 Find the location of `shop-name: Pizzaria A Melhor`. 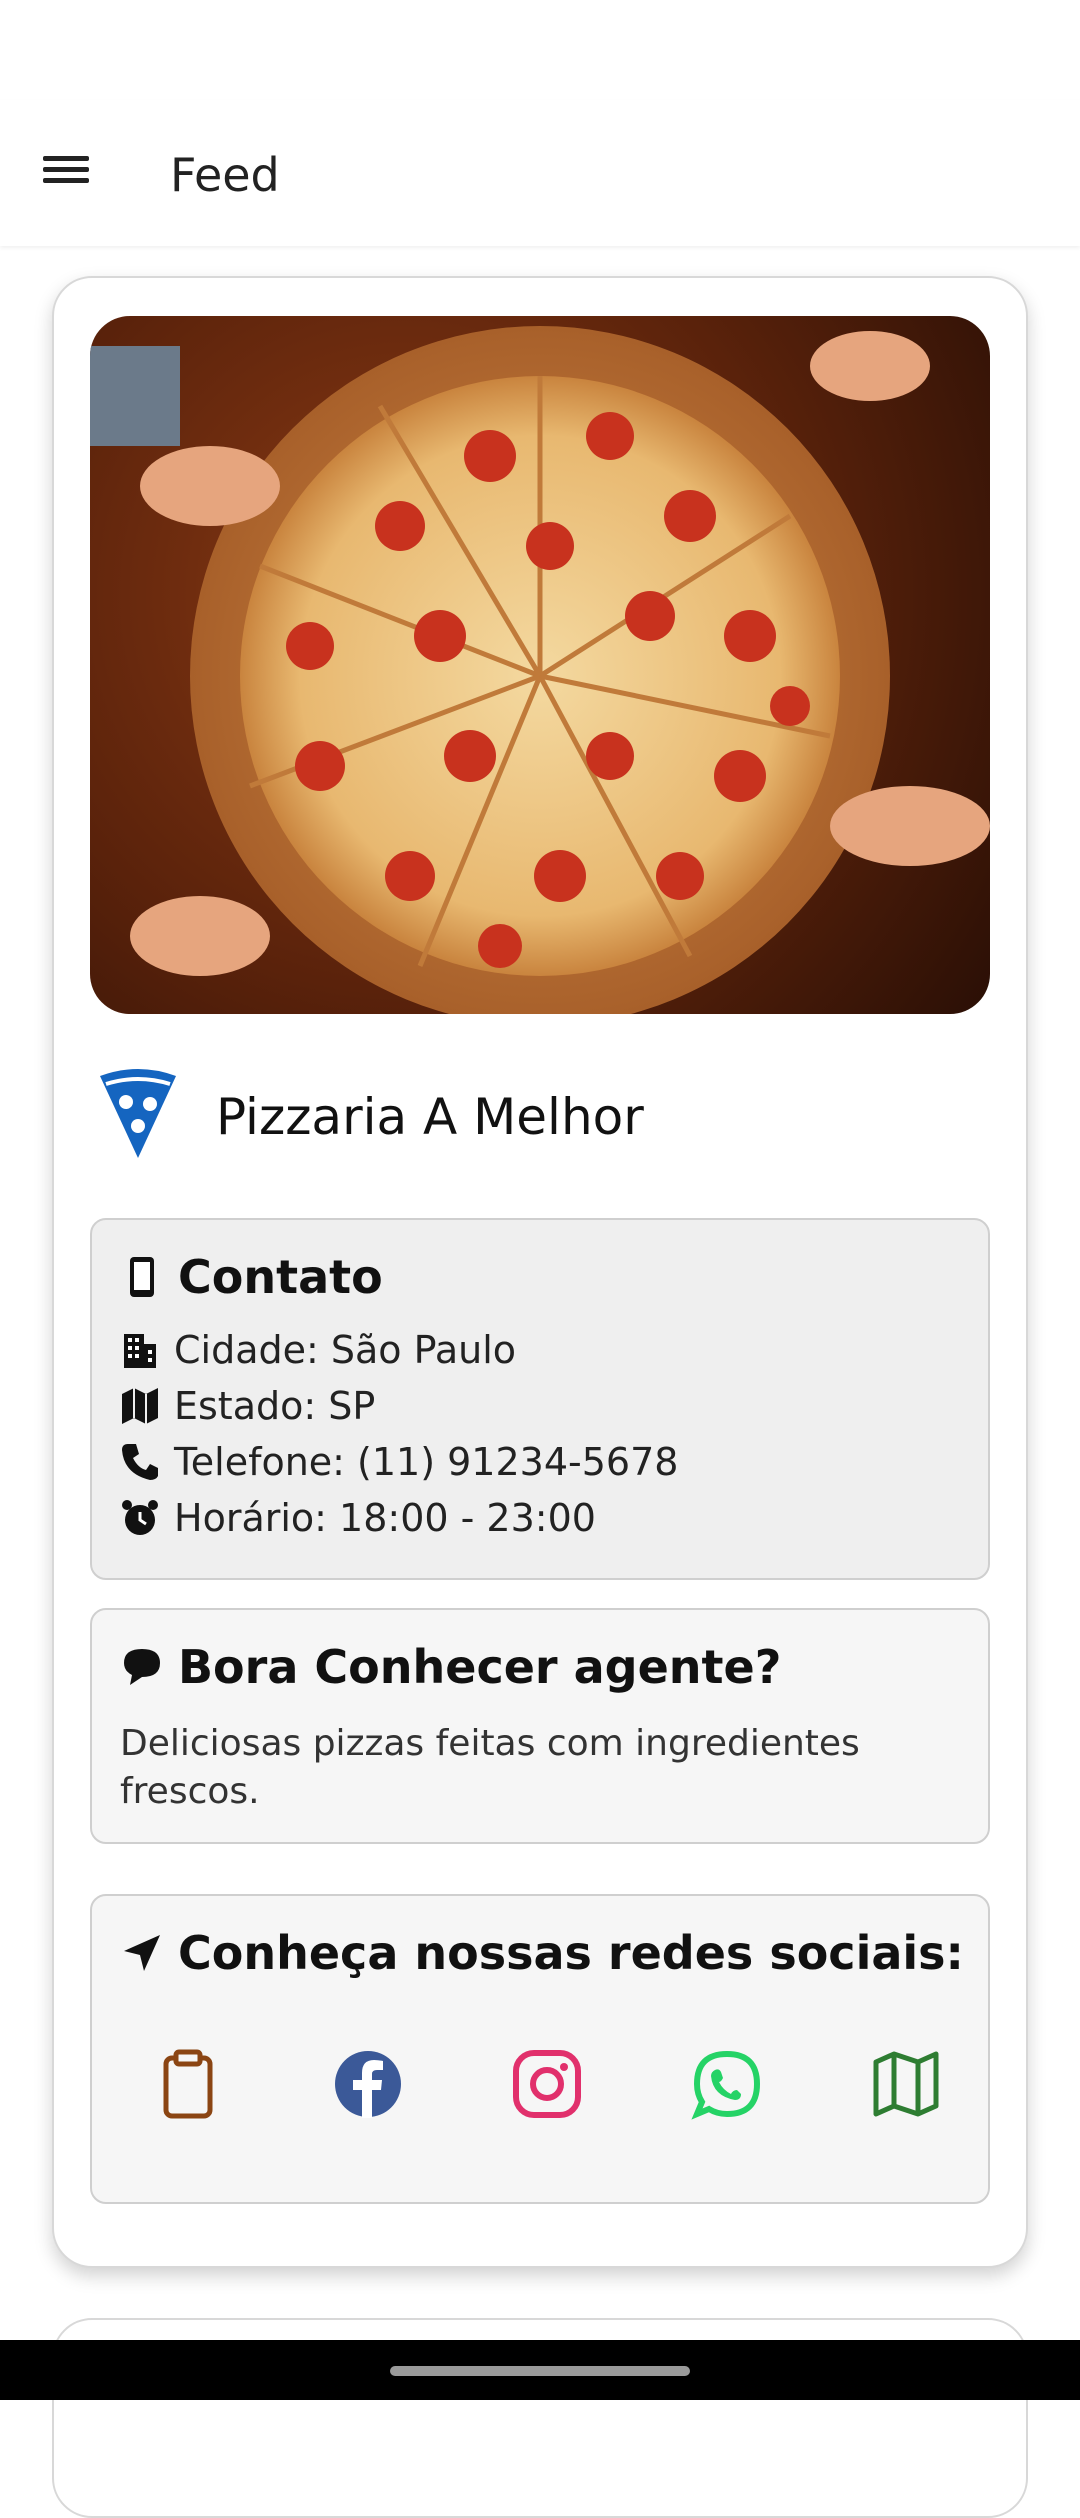

shop-name: Pizzaria A Melhor is located at coordinates (430, 1117).